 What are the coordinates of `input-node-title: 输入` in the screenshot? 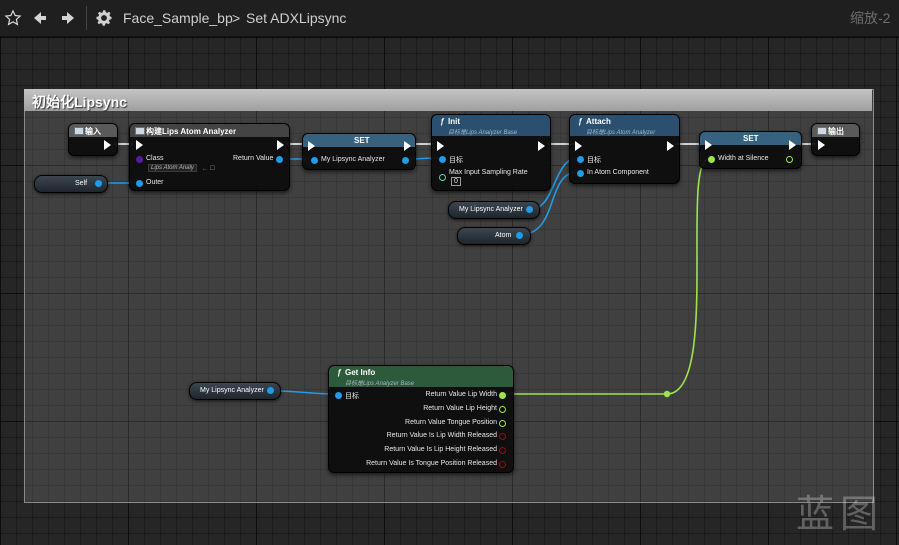 It's located at (93, 131).